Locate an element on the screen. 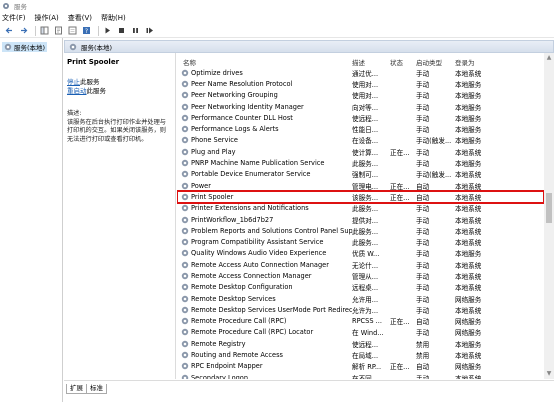 This screenshot has height=402, width=554. service-row: PrintWorkflow_1b6d7b27 提供对... 手动 本地系统 is located at coordinates (360, 219).